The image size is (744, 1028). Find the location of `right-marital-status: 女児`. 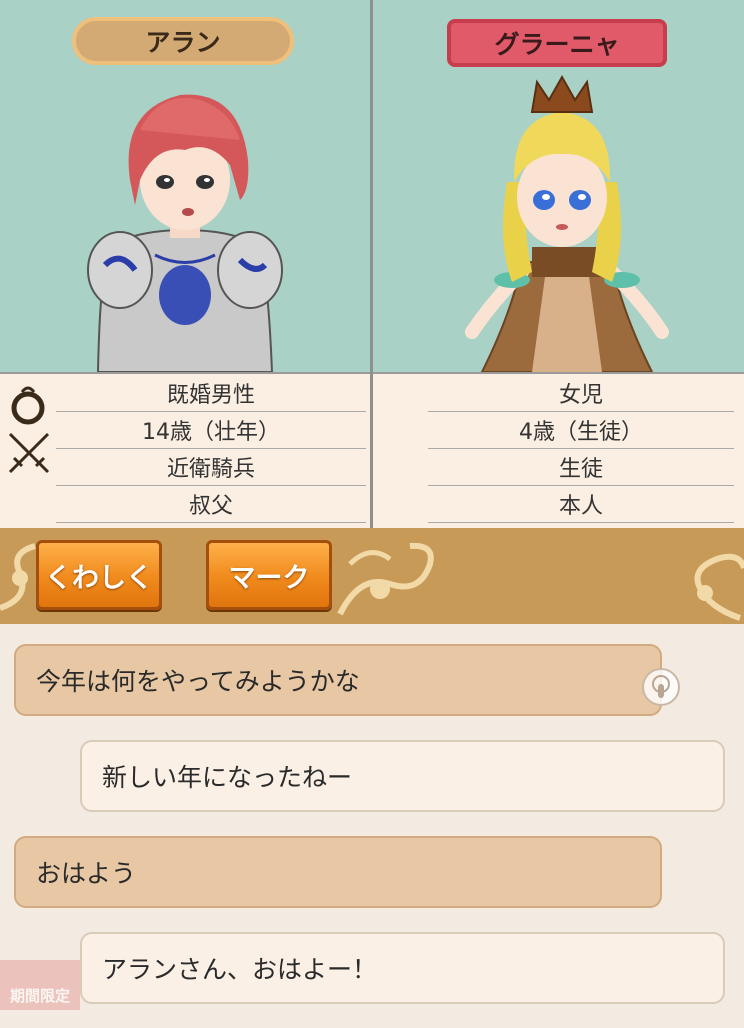

right-marital-status: 女児 is located at coordinates (581, 393).